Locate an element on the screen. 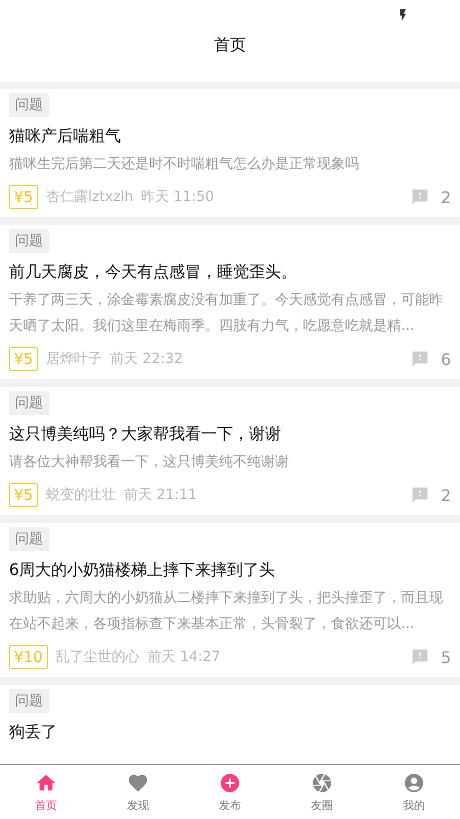 This screenshot has height=819, width=460. post-time: 前天 21:11 is located at coordinates (160, 495).